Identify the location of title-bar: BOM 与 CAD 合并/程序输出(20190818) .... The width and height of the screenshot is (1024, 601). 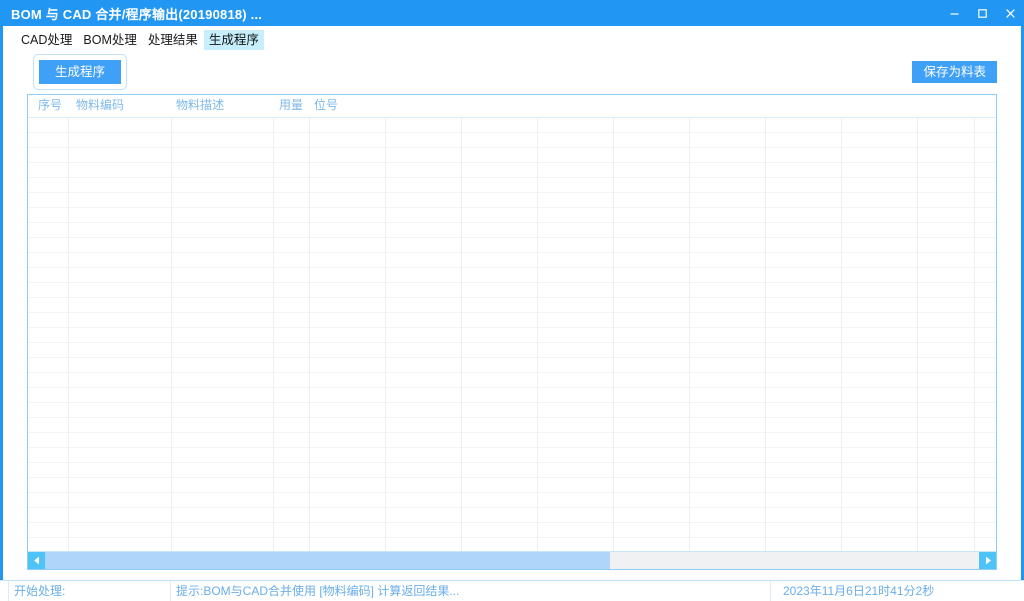
(512, 13).